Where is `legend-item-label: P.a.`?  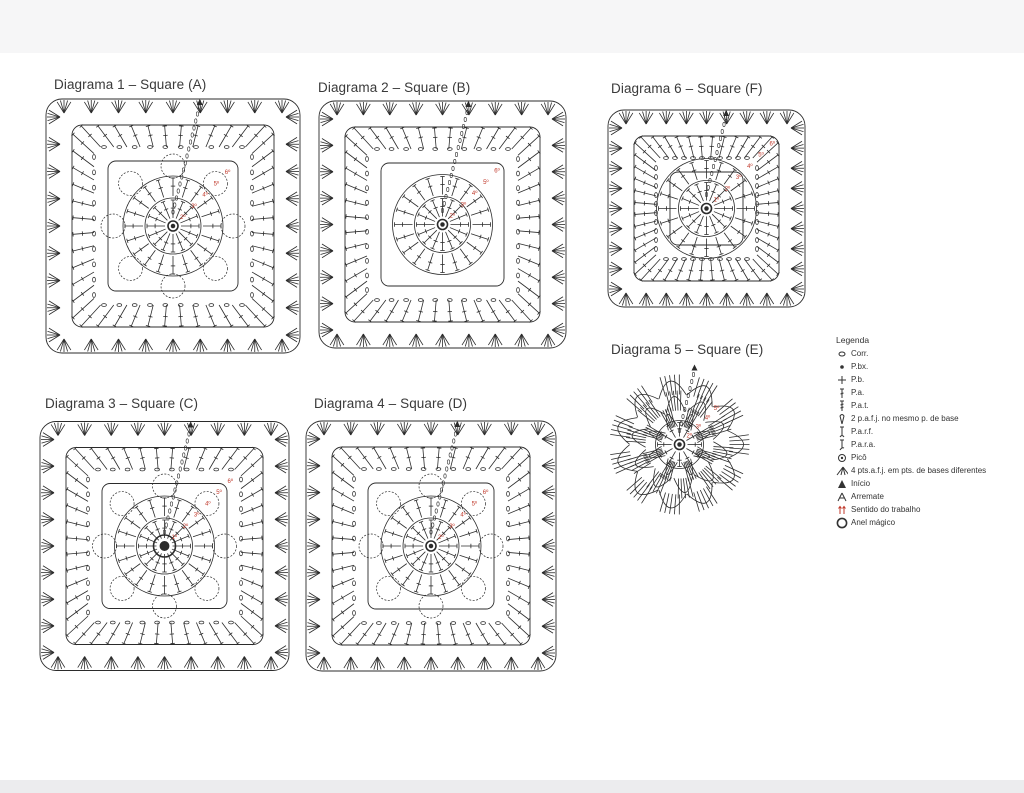 legend-item-label: P.a. is located at coordinates (858, 392).